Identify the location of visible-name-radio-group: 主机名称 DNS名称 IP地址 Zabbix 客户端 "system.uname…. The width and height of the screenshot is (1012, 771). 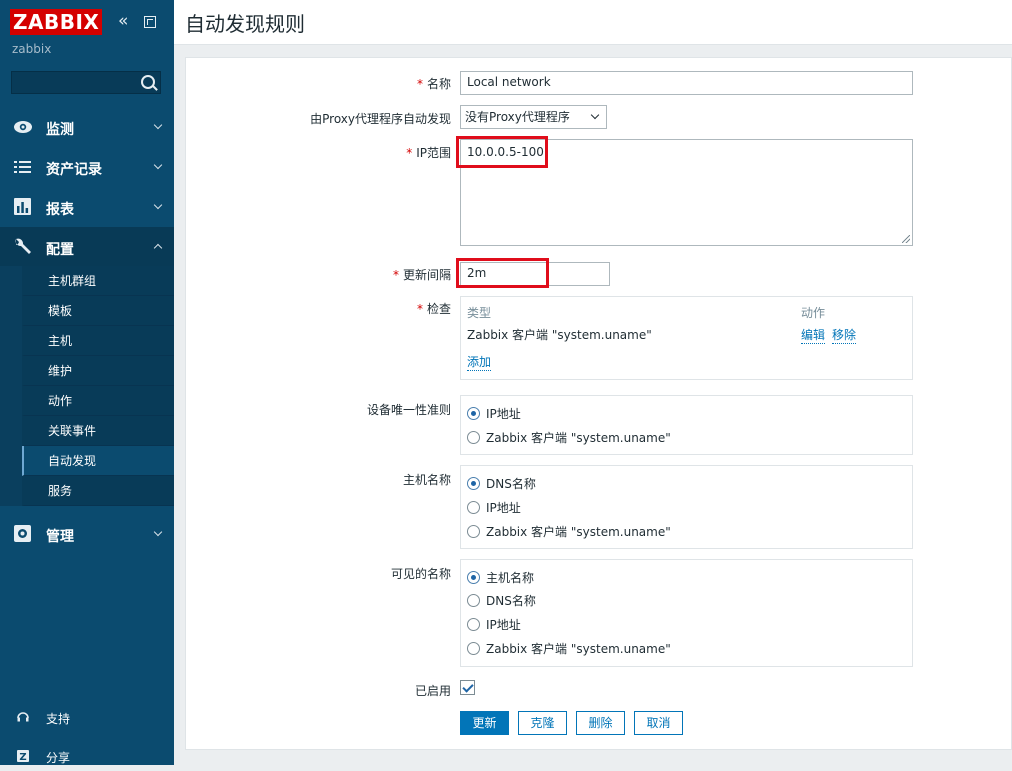
(686, 613).